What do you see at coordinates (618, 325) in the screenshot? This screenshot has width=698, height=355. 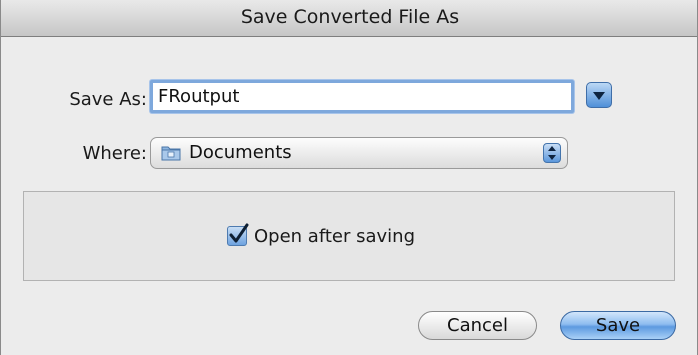 I see `save-button: Save` at bounding box center [618, 325].